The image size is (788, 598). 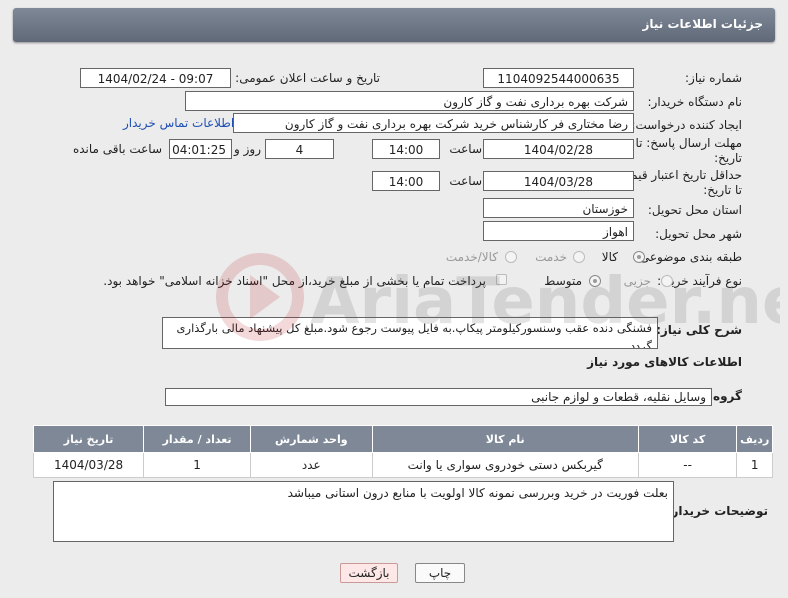 I want to click on cell-row: 1, so click(x=754, y=465).